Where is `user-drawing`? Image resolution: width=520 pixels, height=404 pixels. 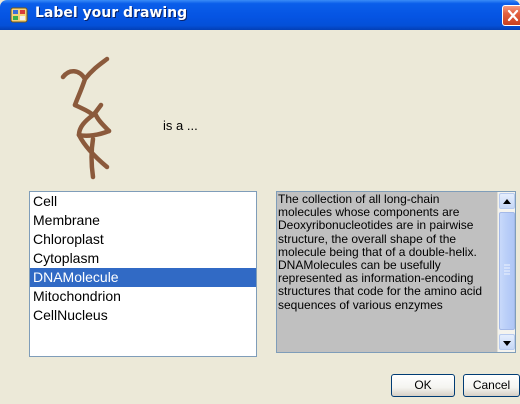
user-drawing is located at coordinates (100, 122).